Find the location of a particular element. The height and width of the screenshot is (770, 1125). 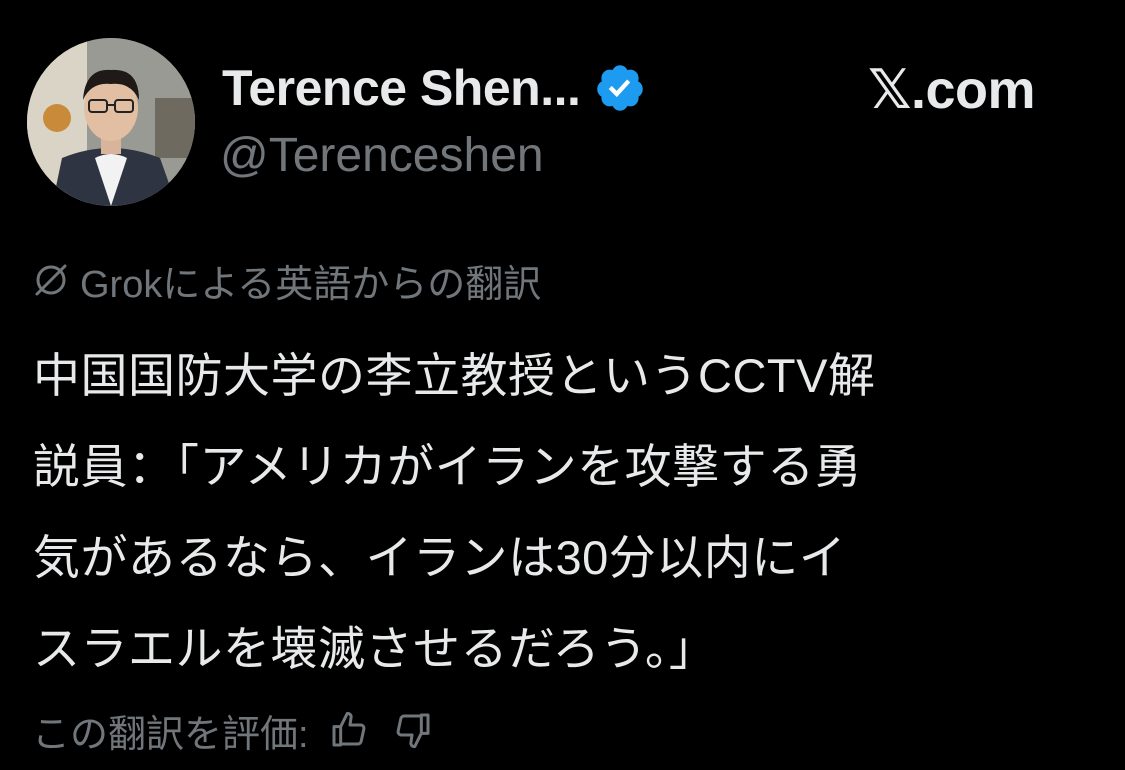

avatar-photo is located at coordinates (111, 122).